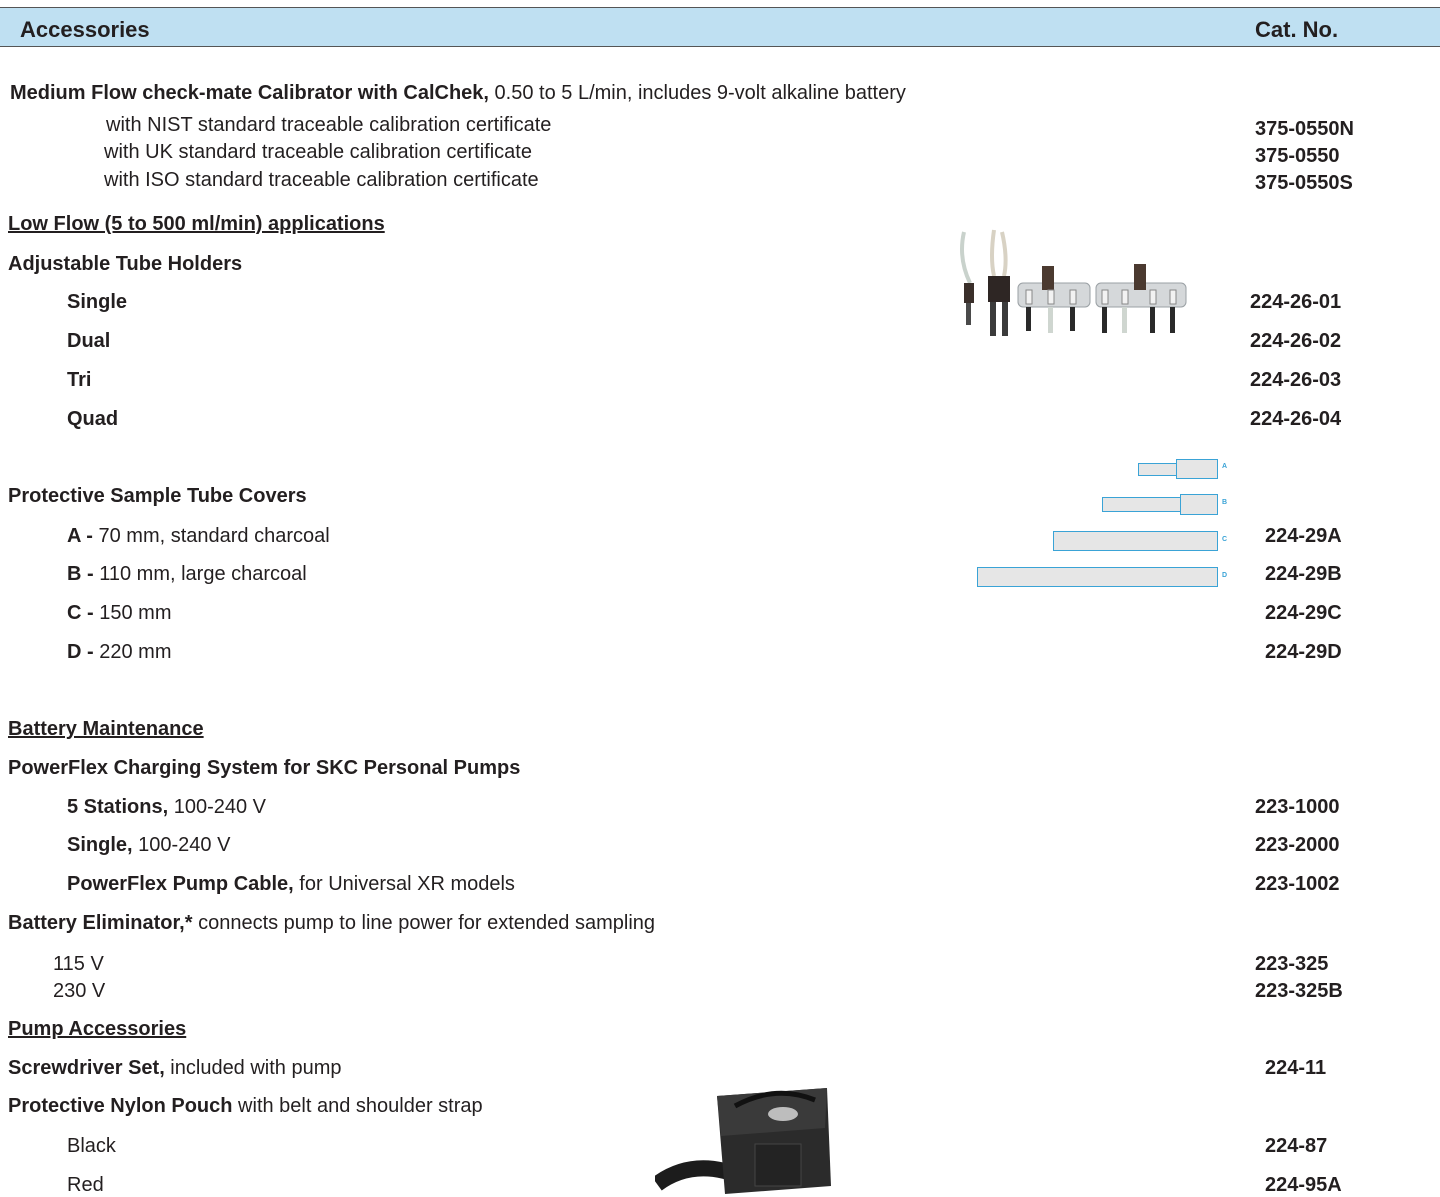 The height and width of the screenshot is (1197, 1440). I want to click on holders-title: Adjustable Tube Holders, so click(125, 264).